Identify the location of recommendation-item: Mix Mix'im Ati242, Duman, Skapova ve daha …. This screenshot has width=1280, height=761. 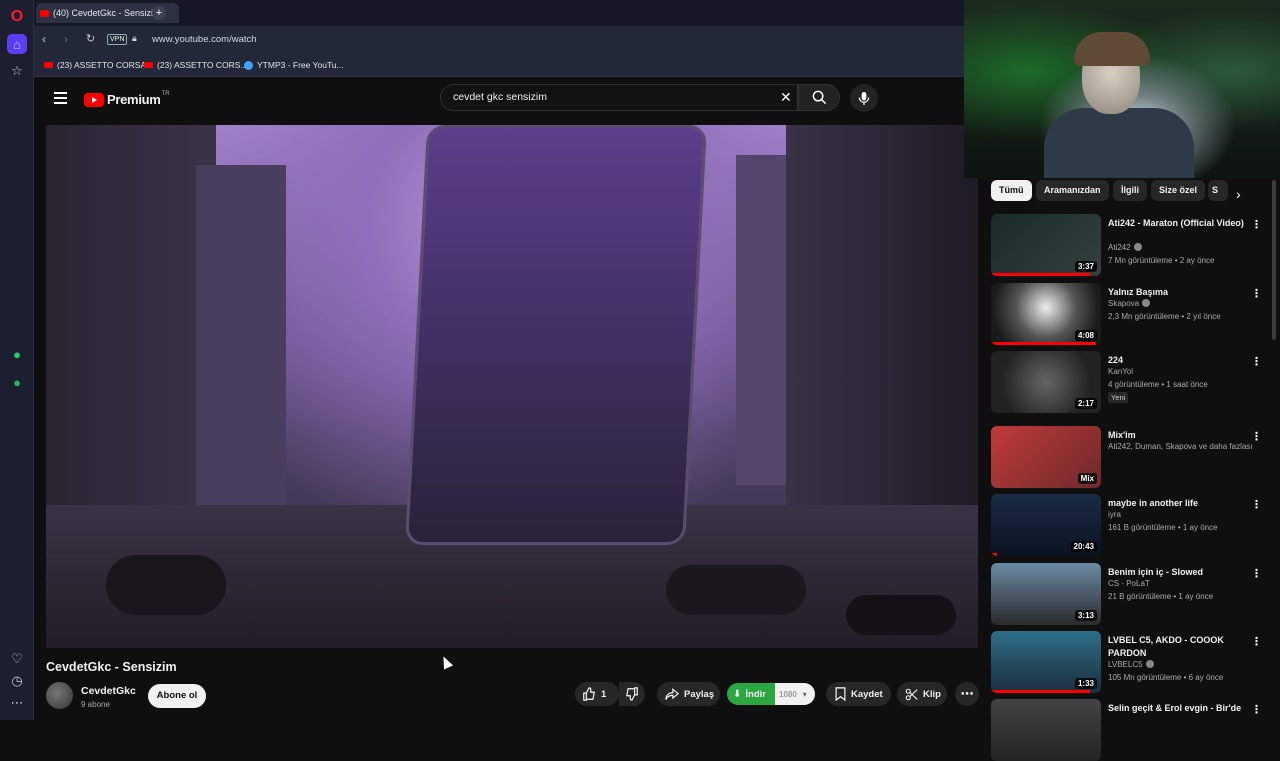
(1131, 457).